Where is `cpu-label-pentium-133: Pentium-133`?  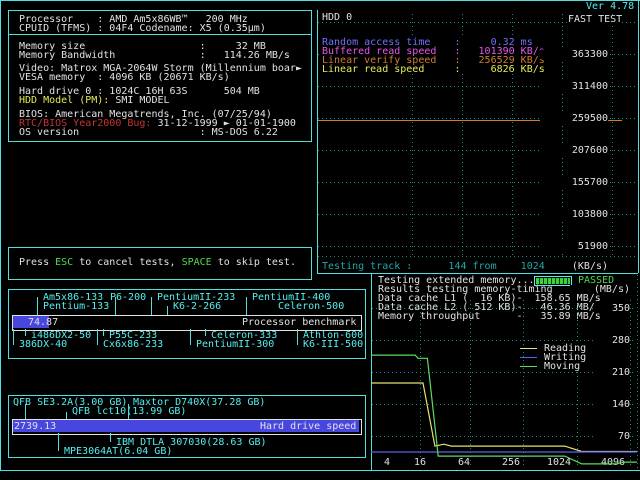
cpu-label-pentium-133: Pentium-133 is located at coordinates (76, 306).